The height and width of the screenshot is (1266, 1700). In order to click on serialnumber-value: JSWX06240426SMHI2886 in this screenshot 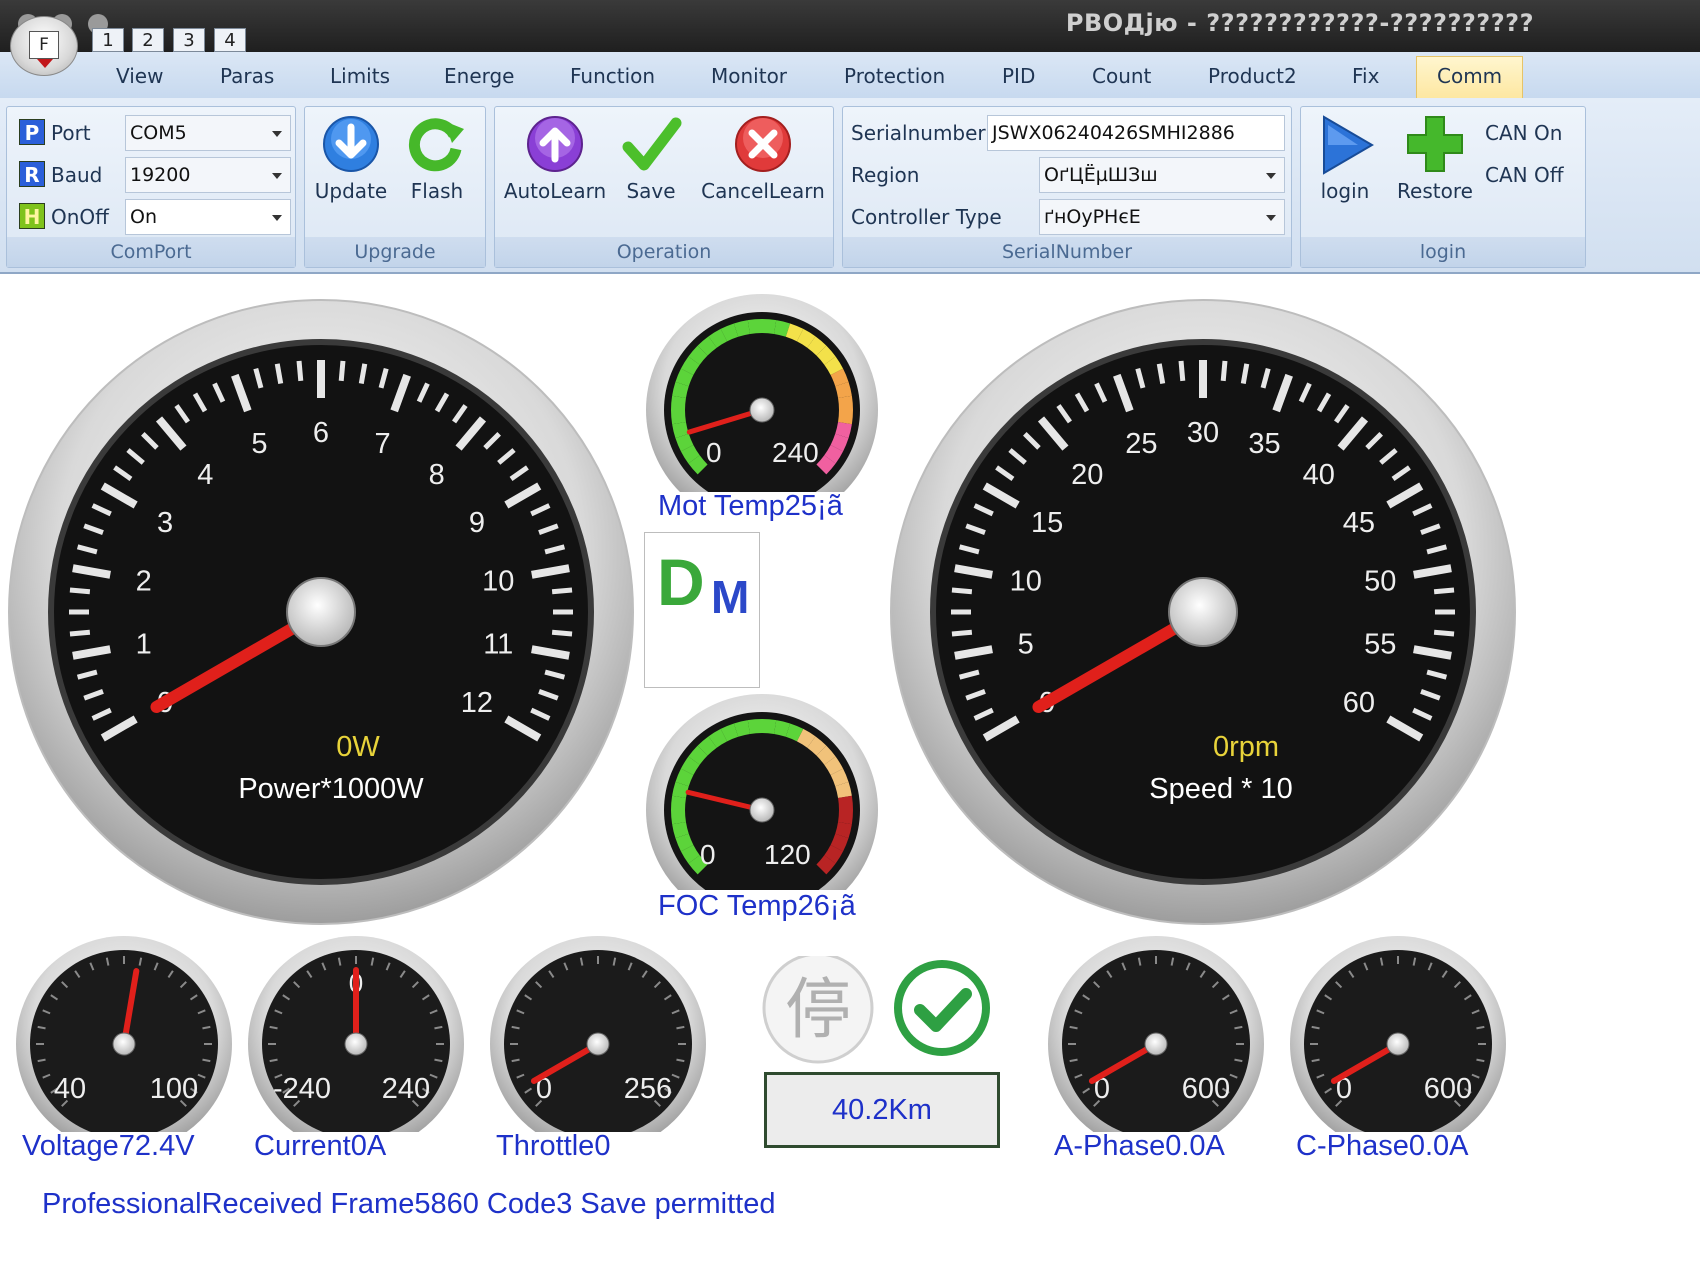, I will do `click(1113, 133)`.